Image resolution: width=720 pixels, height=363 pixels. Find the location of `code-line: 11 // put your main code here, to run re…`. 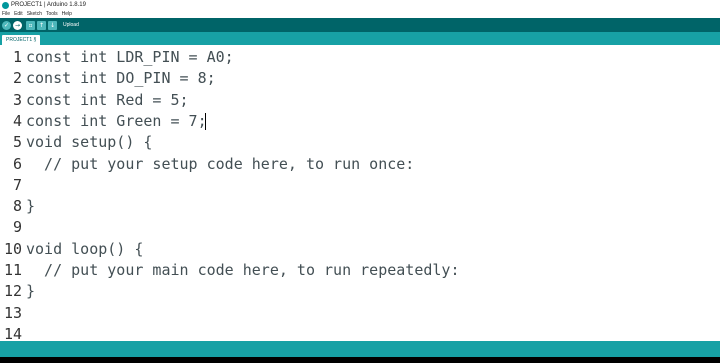

code-line: 11 // put your main code here, to run re… is located at coordinates (360, 270).